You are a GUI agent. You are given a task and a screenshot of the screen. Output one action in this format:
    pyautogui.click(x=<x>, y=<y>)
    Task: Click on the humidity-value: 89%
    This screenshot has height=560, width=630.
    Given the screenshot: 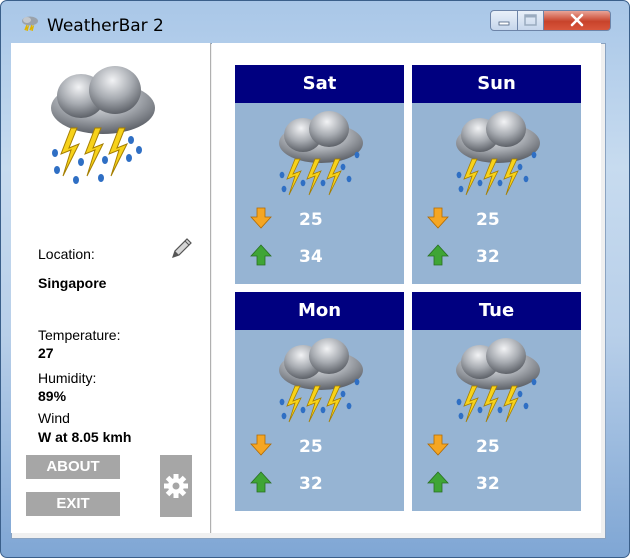 What is the action you would take?
    pyautogui.click(x=52, y=396)
    